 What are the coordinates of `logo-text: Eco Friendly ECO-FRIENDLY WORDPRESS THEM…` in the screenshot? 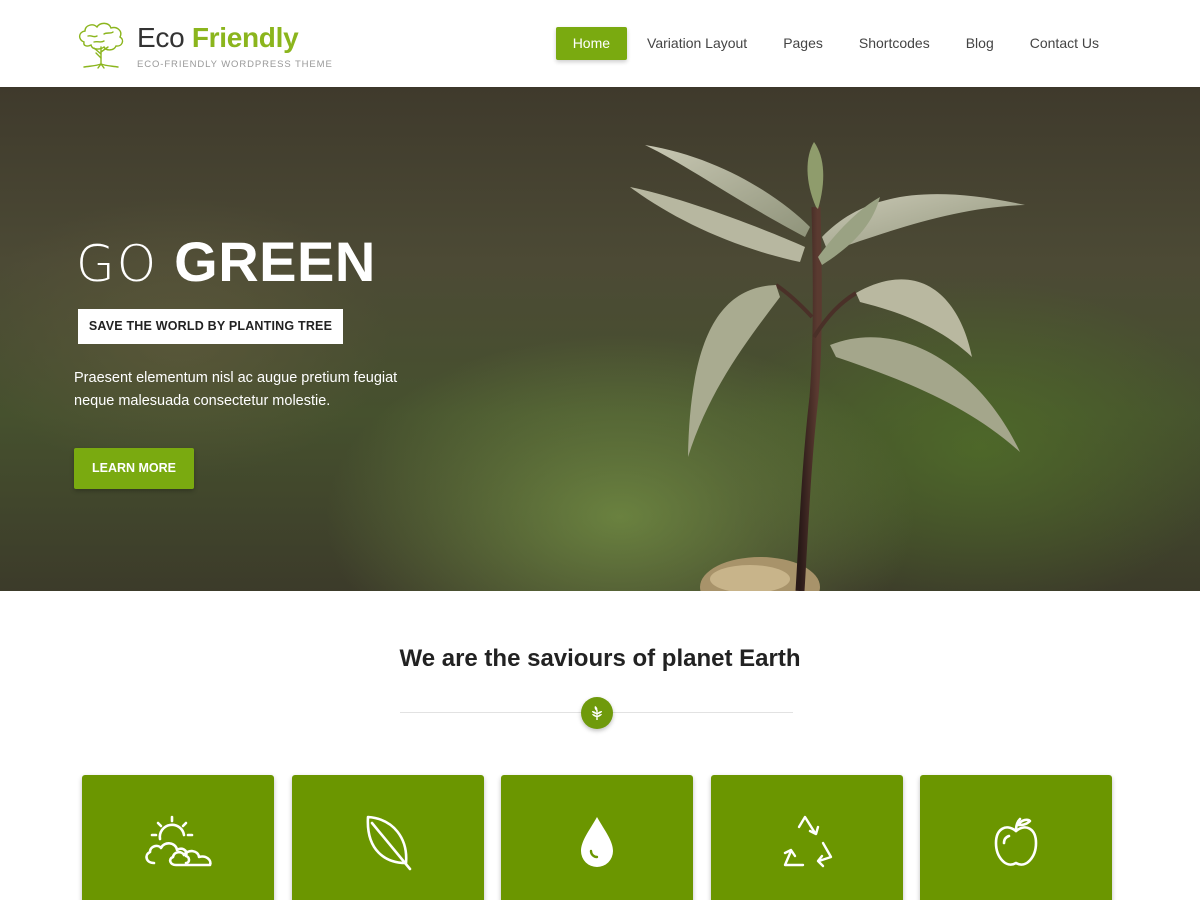 It's located at (235, 46).